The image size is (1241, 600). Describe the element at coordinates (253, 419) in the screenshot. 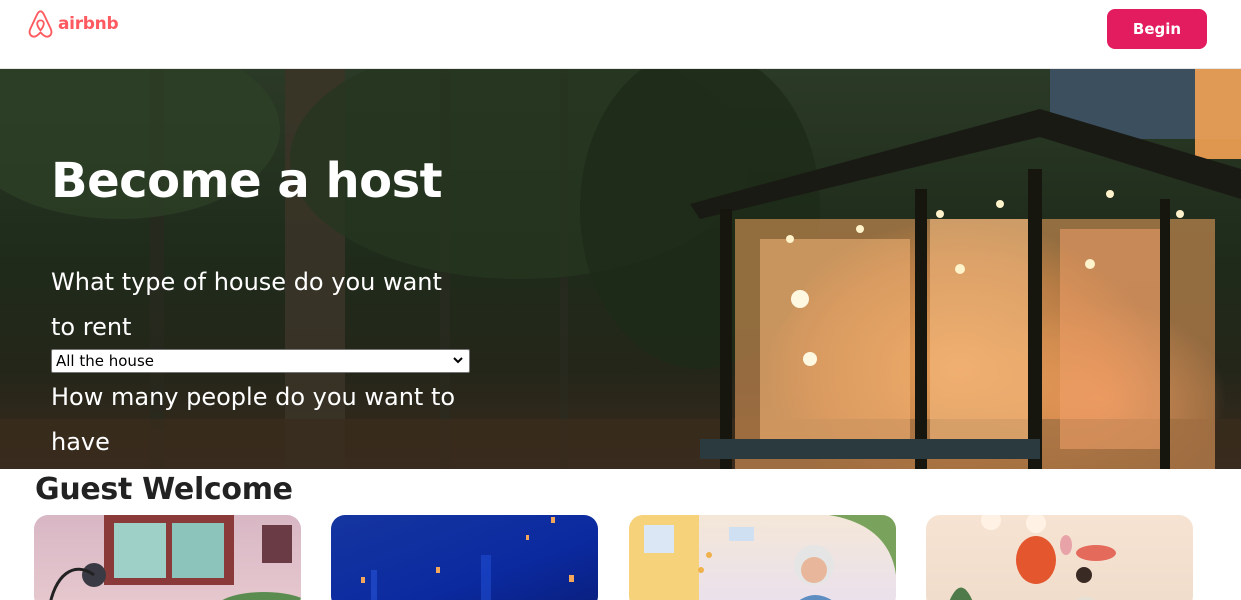

I see `people-count-question: How many people do you want to have` at that location.